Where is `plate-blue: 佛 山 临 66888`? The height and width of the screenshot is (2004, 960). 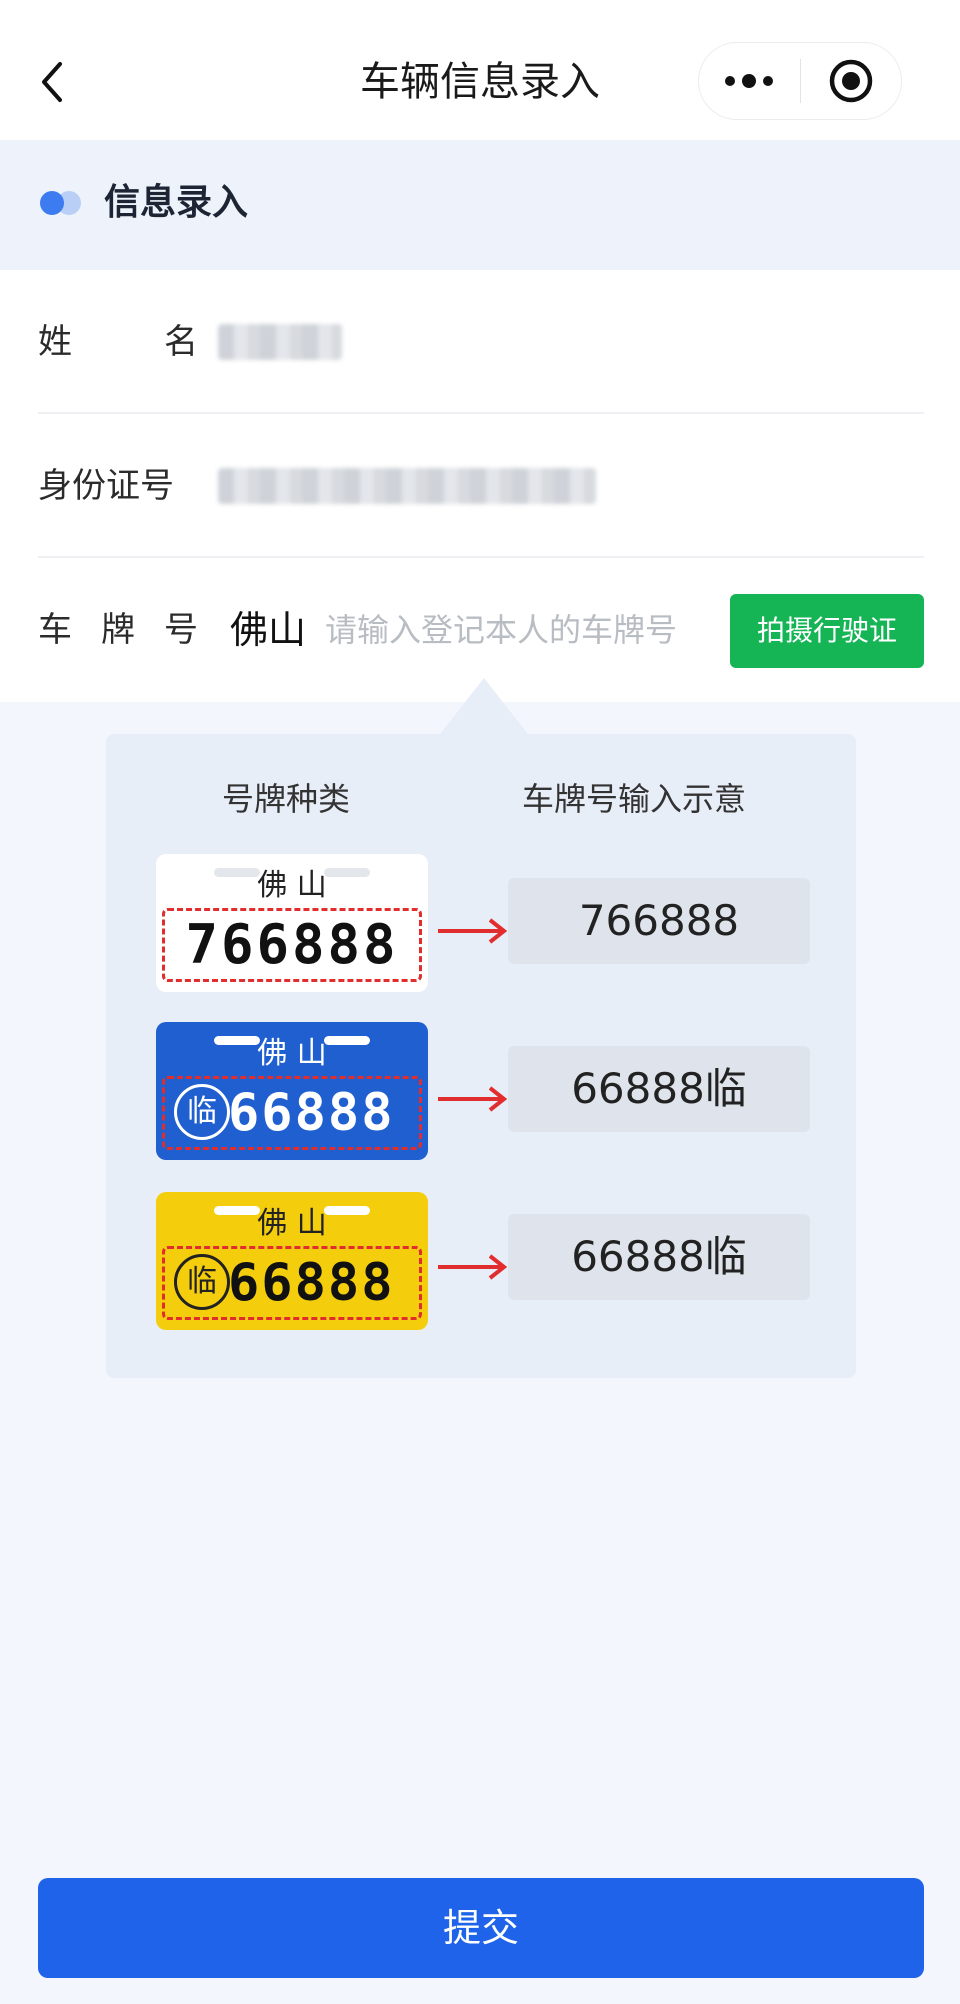 plate-blue: 佛 山 临 66888 is located at coordinates (292, 1091).